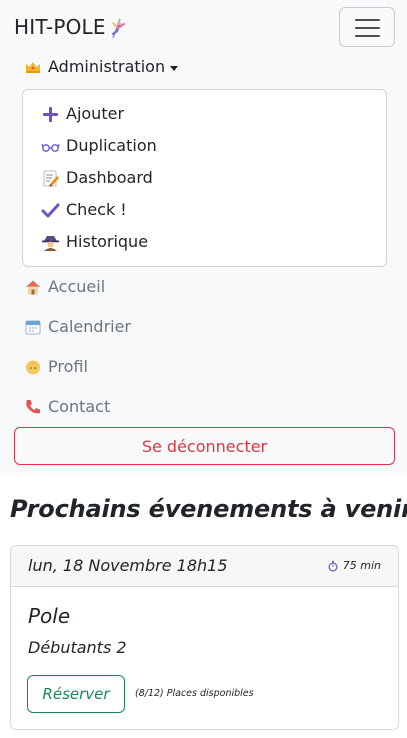 Image resolution: width=407 pixels, height=738 pixels. Describe the element at coordinates (118, 28) in the screenshot. I see `pole-dancer-icon` at that location.